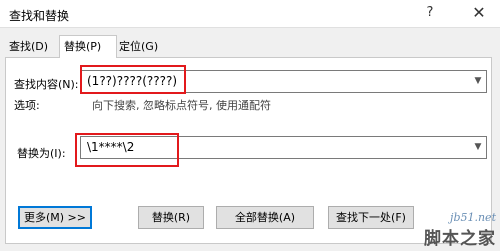 This screenshot has width=500, height=251. What do you see at coordinates (371, 217) in the screenshot?
I see `find-next-button: 查找下一处(F)` at bounding box center [371, 217].